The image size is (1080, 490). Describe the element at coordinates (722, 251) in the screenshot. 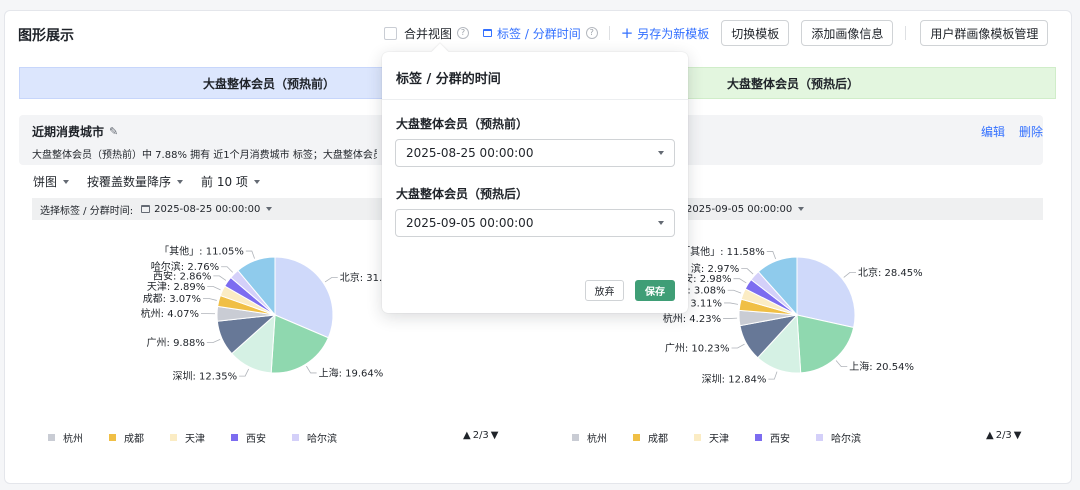

I see `pie-data-label: 「其他」: 11.58%` at that location.